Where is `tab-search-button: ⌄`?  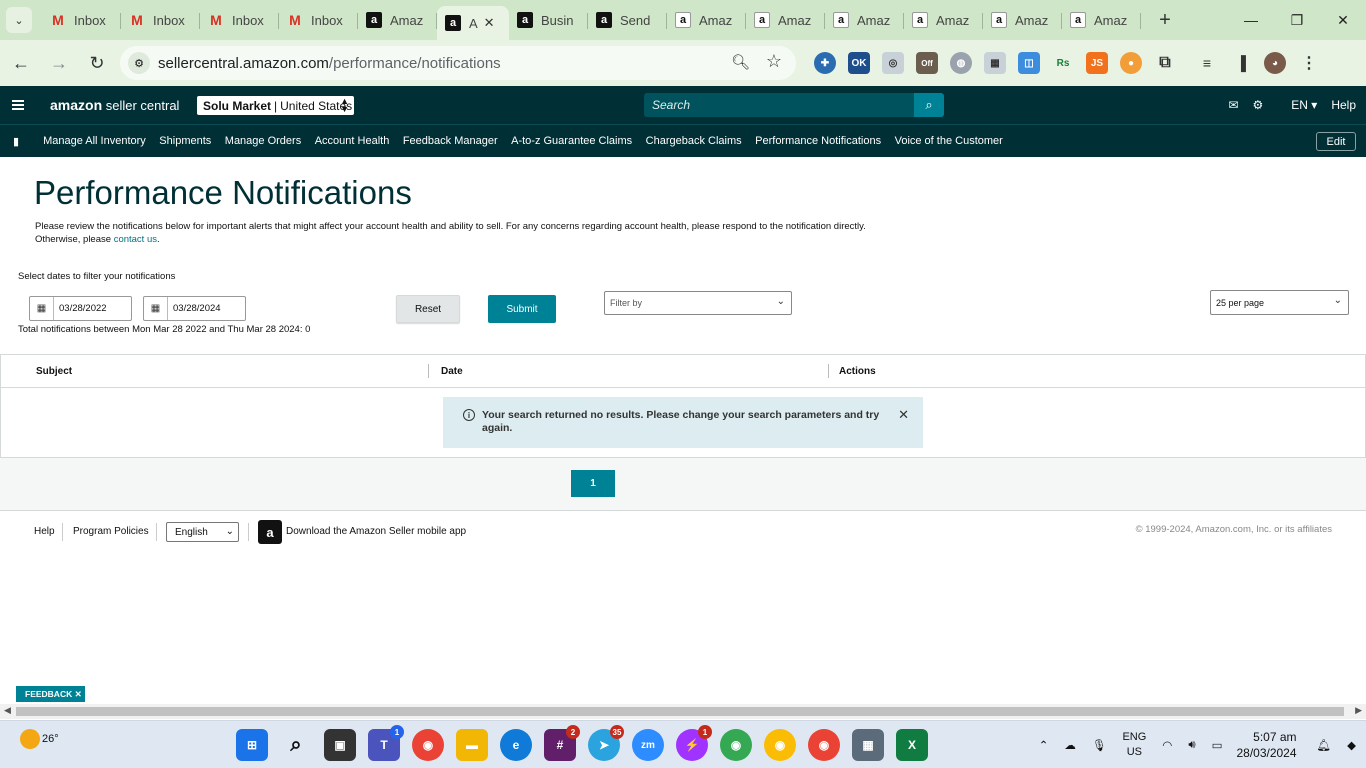
tab-search-button: ⌄ is located at coordinates (19, 20).